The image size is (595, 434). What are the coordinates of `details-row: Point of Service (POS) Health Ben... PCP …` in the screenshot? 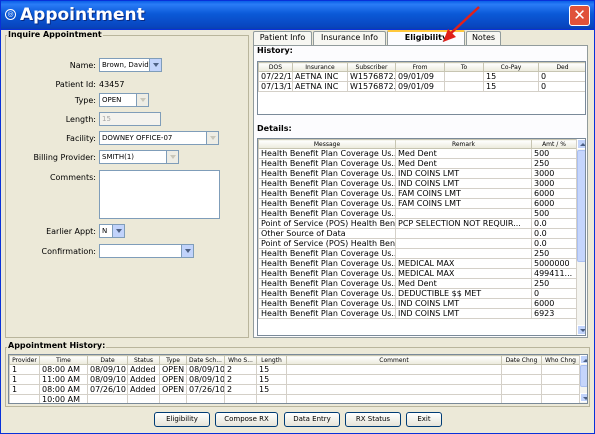 It's located at (417, 223).